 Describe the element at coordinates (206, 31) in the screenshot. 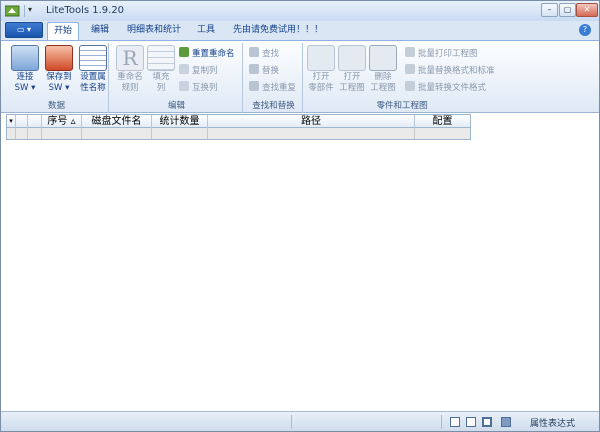

I see `tab-tools: 工具` at that location.